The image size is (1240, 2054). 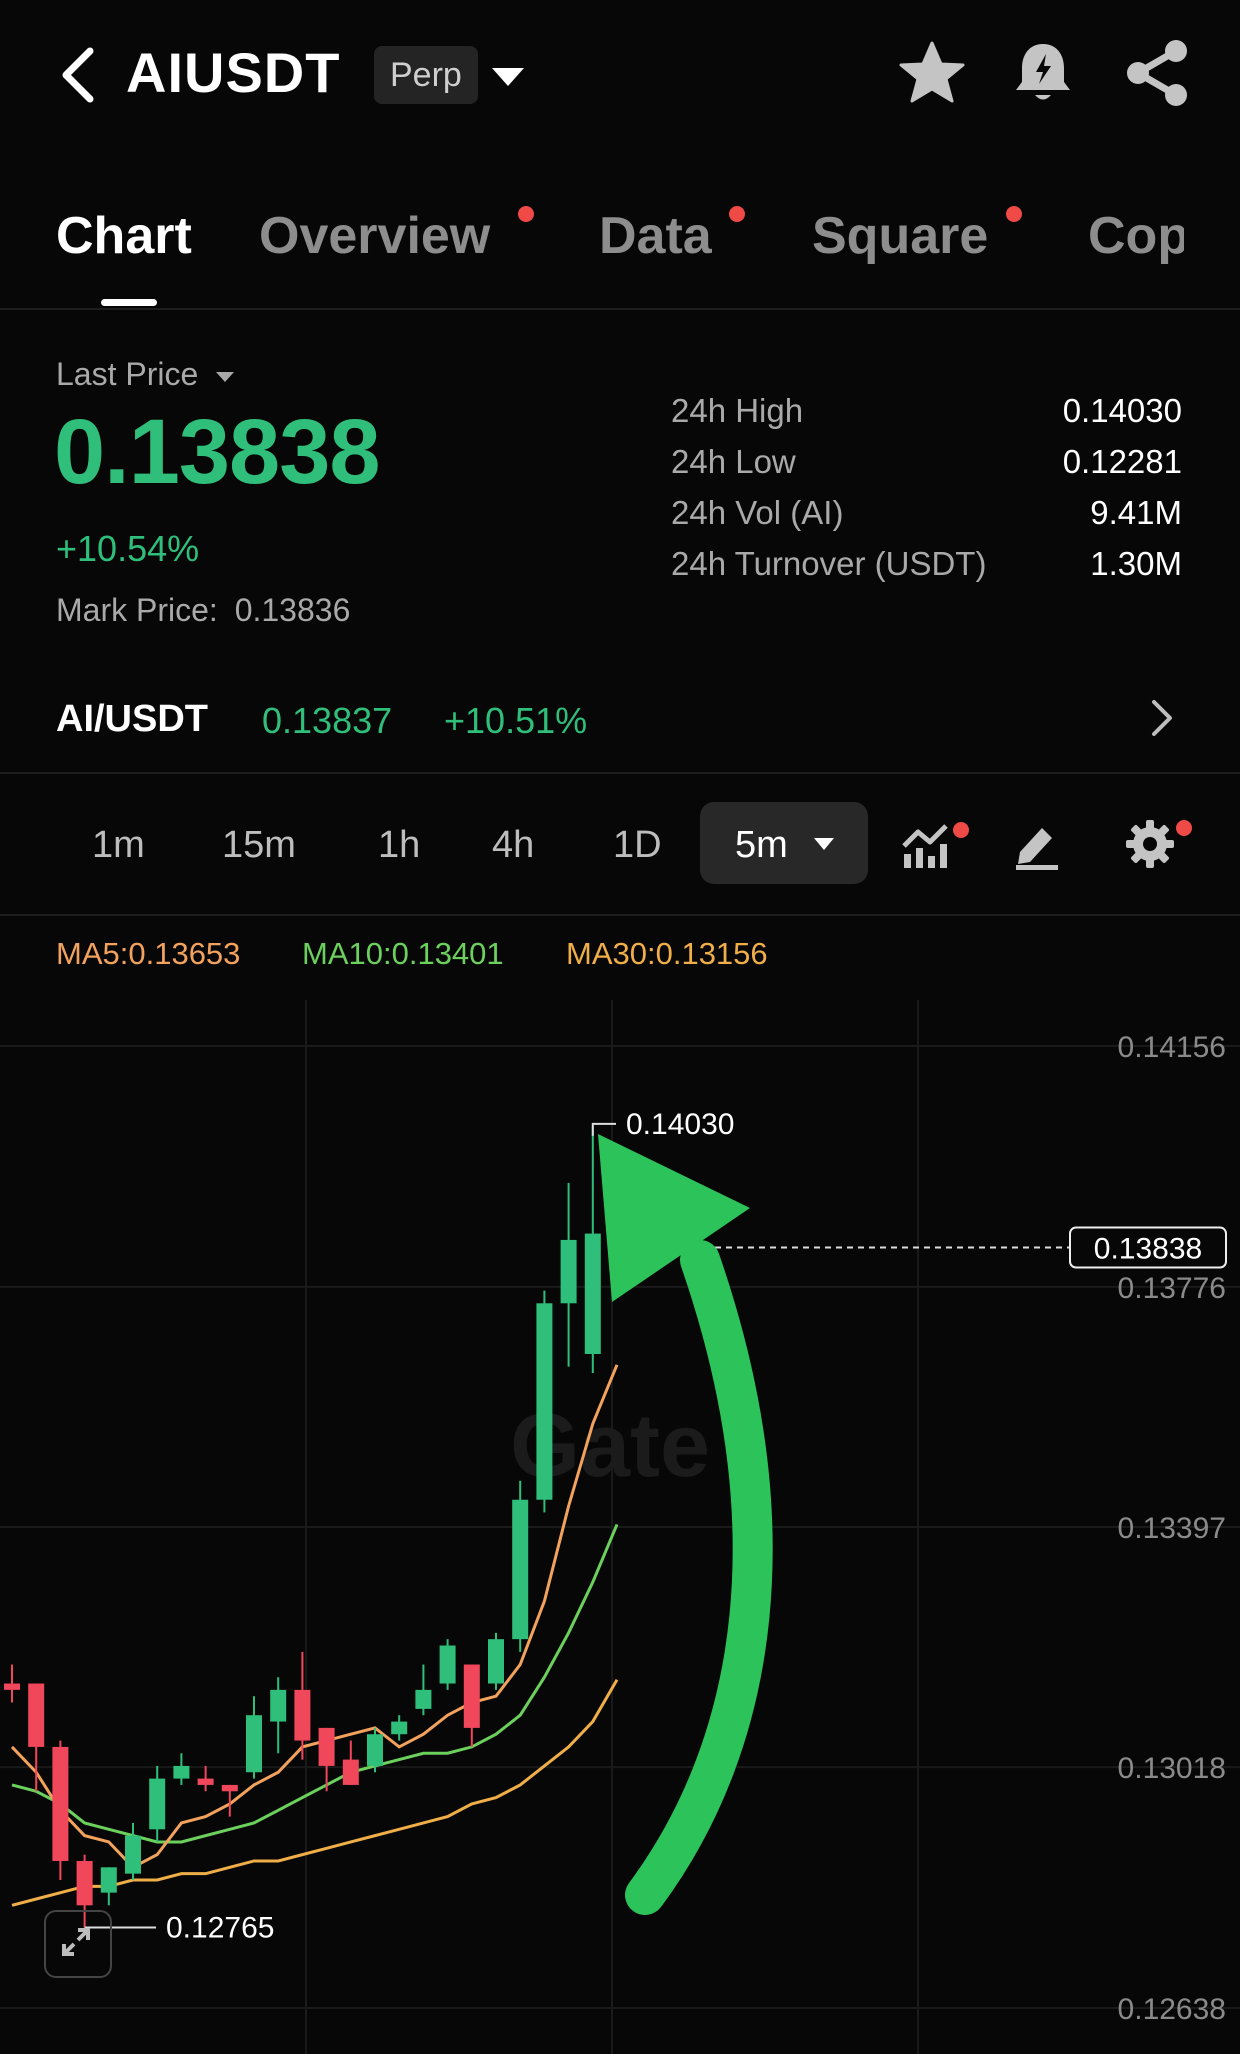 I want to click on high-price-label: 0.14030, so click(x=680, y=1124).